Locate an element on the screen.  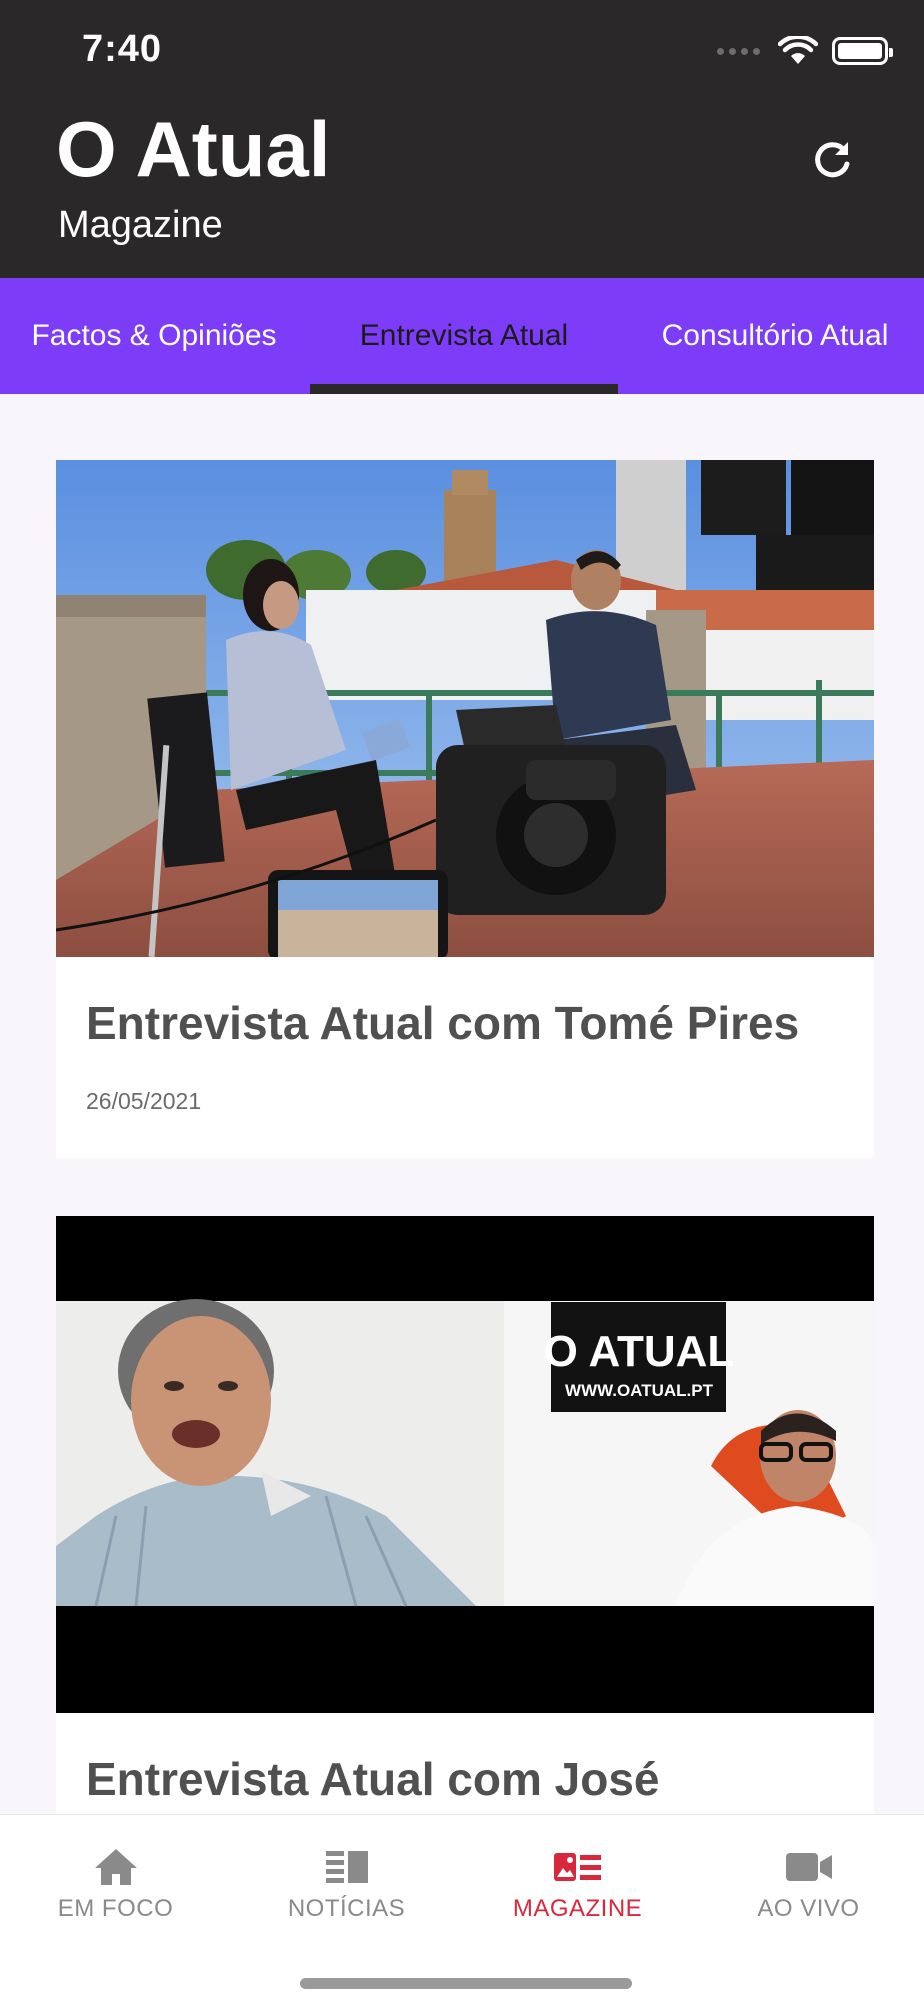
logo-url: WWW.OATUAL.PT is located at coordinates (639, 1390).